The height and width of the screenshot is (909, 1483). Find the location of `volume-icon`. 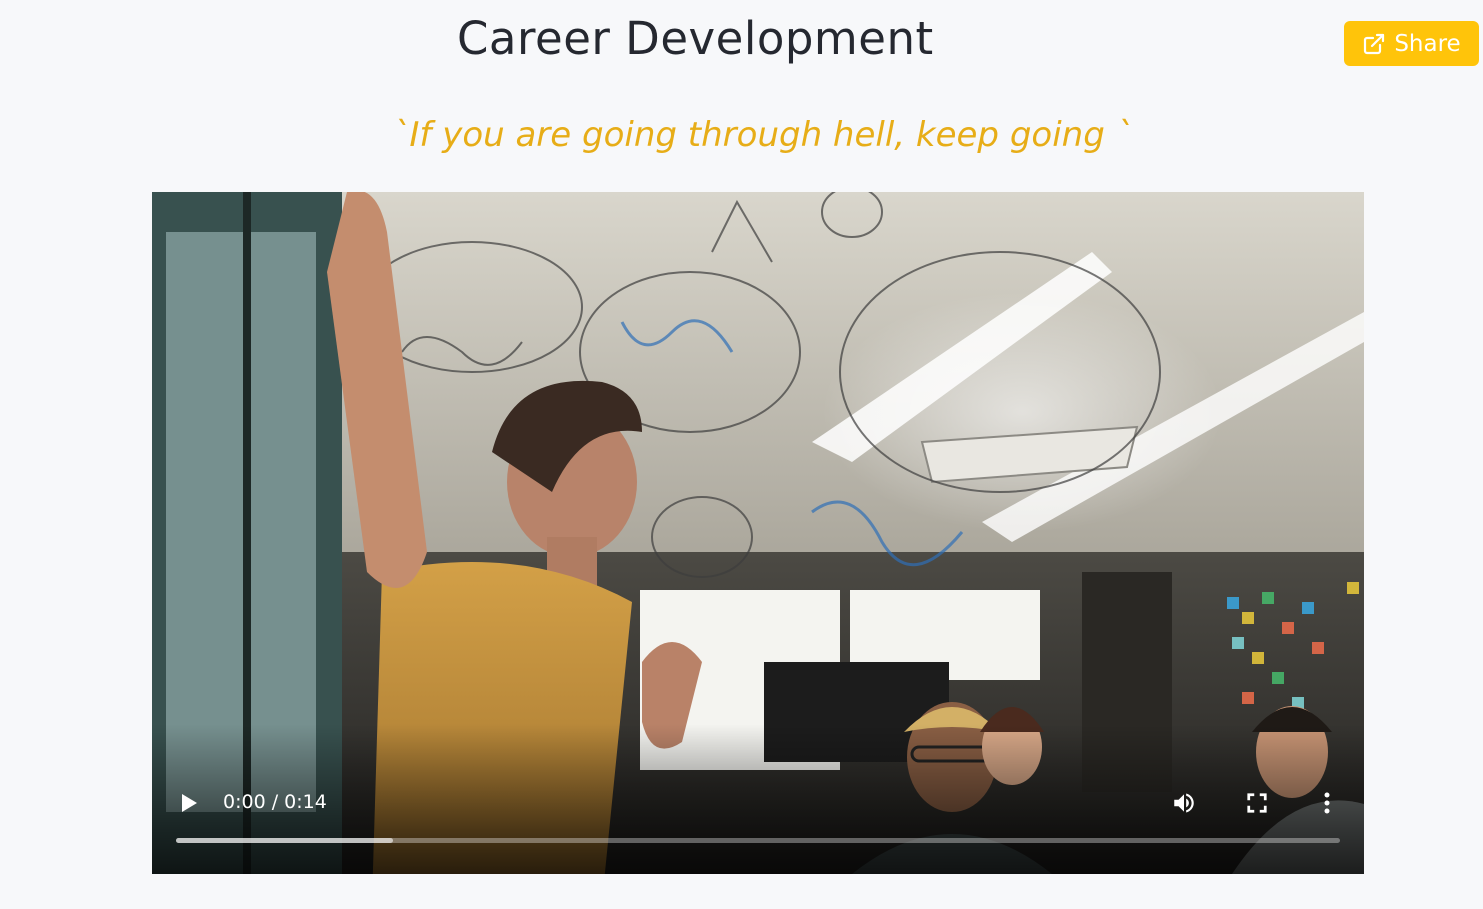

volume-icon is located at coordinates (1184, 803).